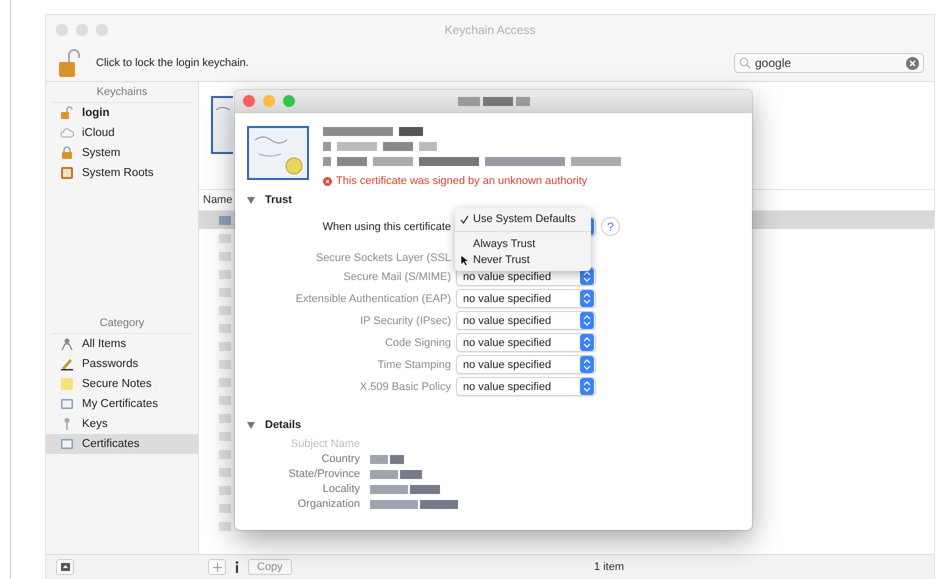 The height and width of the screenshot is (579, 952). Describe the element at coordinates (325, 444) in the screenshot. I see `field-label: Subject Name` at that location.